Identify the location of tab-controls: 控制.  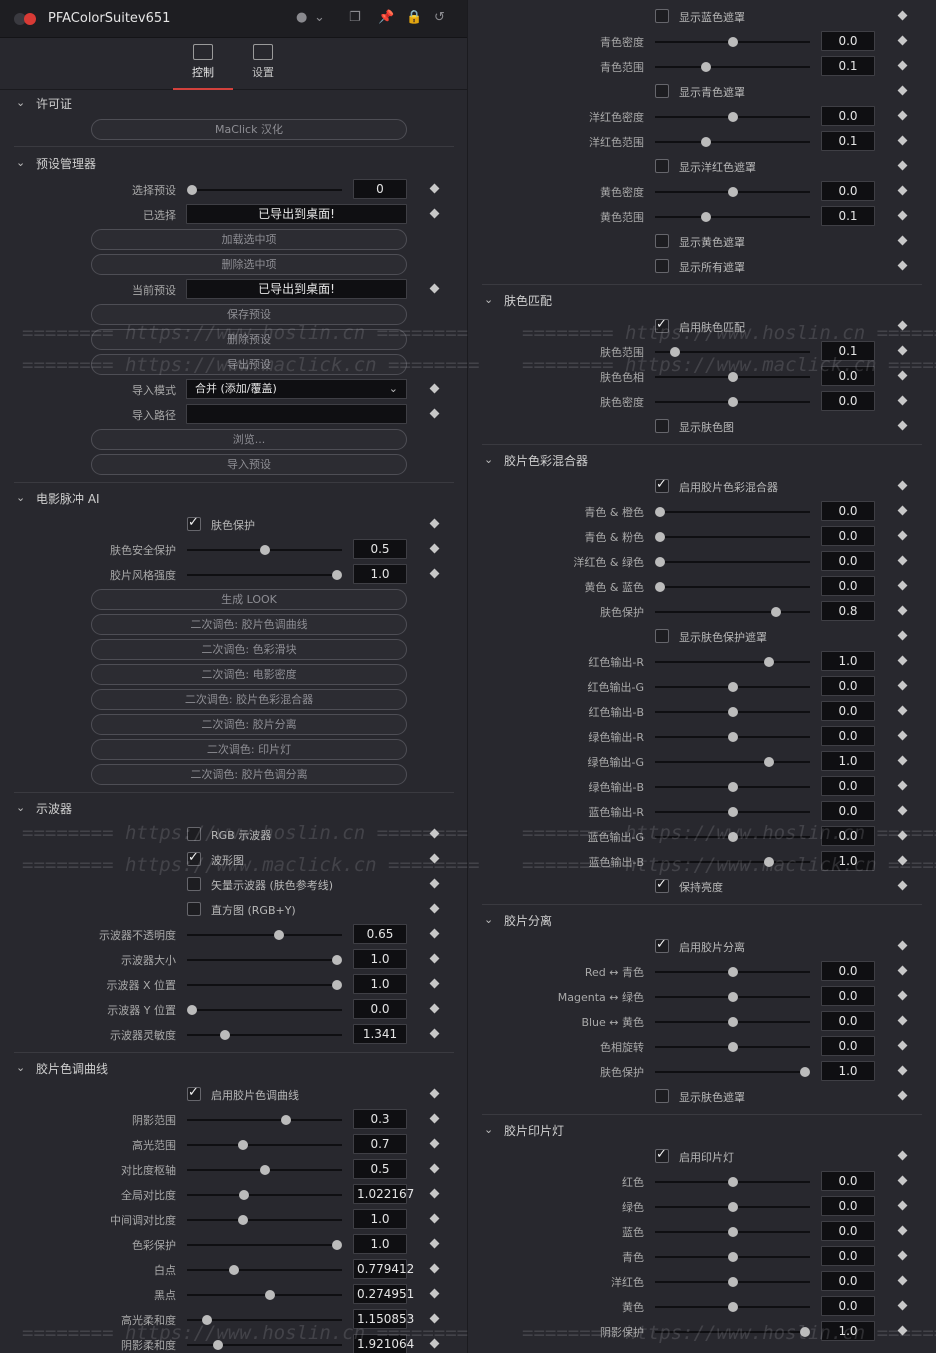
(203, 64).